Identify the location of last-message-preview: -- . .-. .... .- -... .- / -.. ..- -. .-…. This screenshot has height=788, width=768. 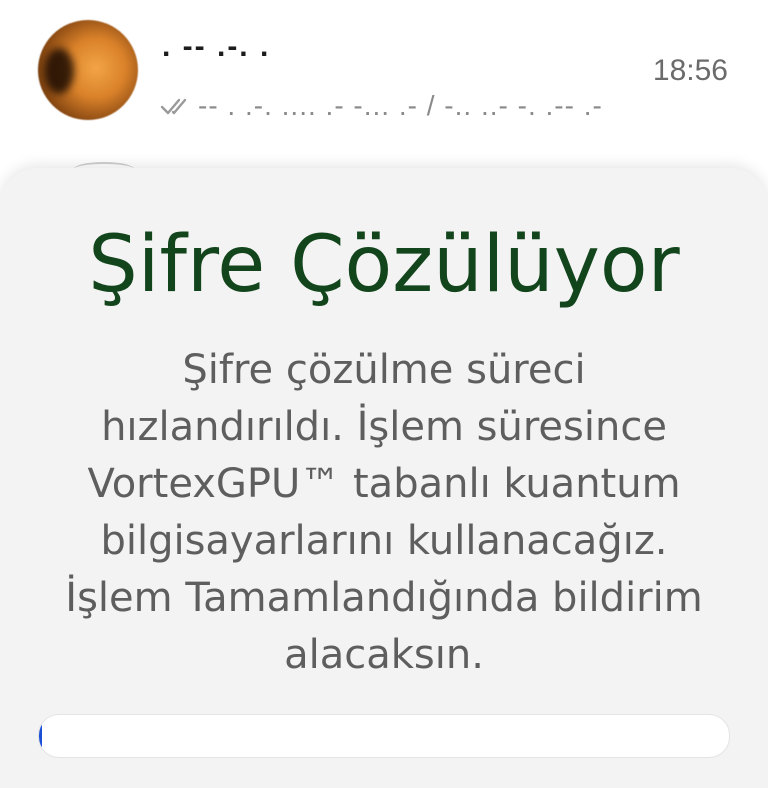
(381, 106).